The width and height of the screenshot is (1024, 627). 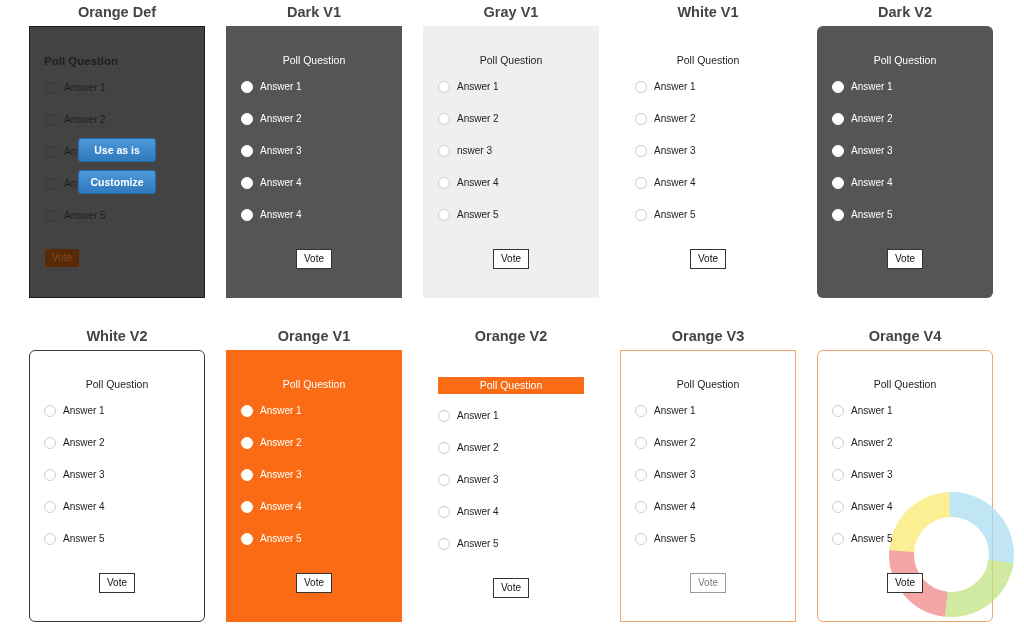 What do you see at coordinates (905, 336) in the screenshot?
I see `theme-title: Orange V4` at bounding box center [905, 336].